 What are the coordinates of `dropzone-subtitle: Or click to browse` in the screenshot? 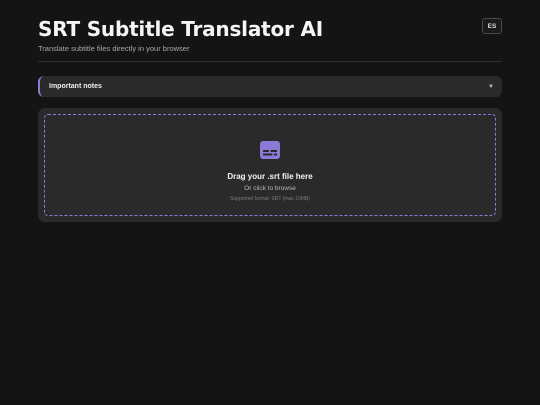 It's located at (270, 188).